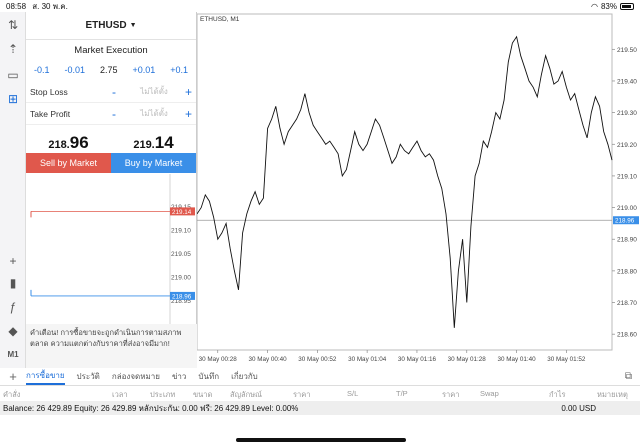  I want to click on col-sl: S/L, so click(353, 393).